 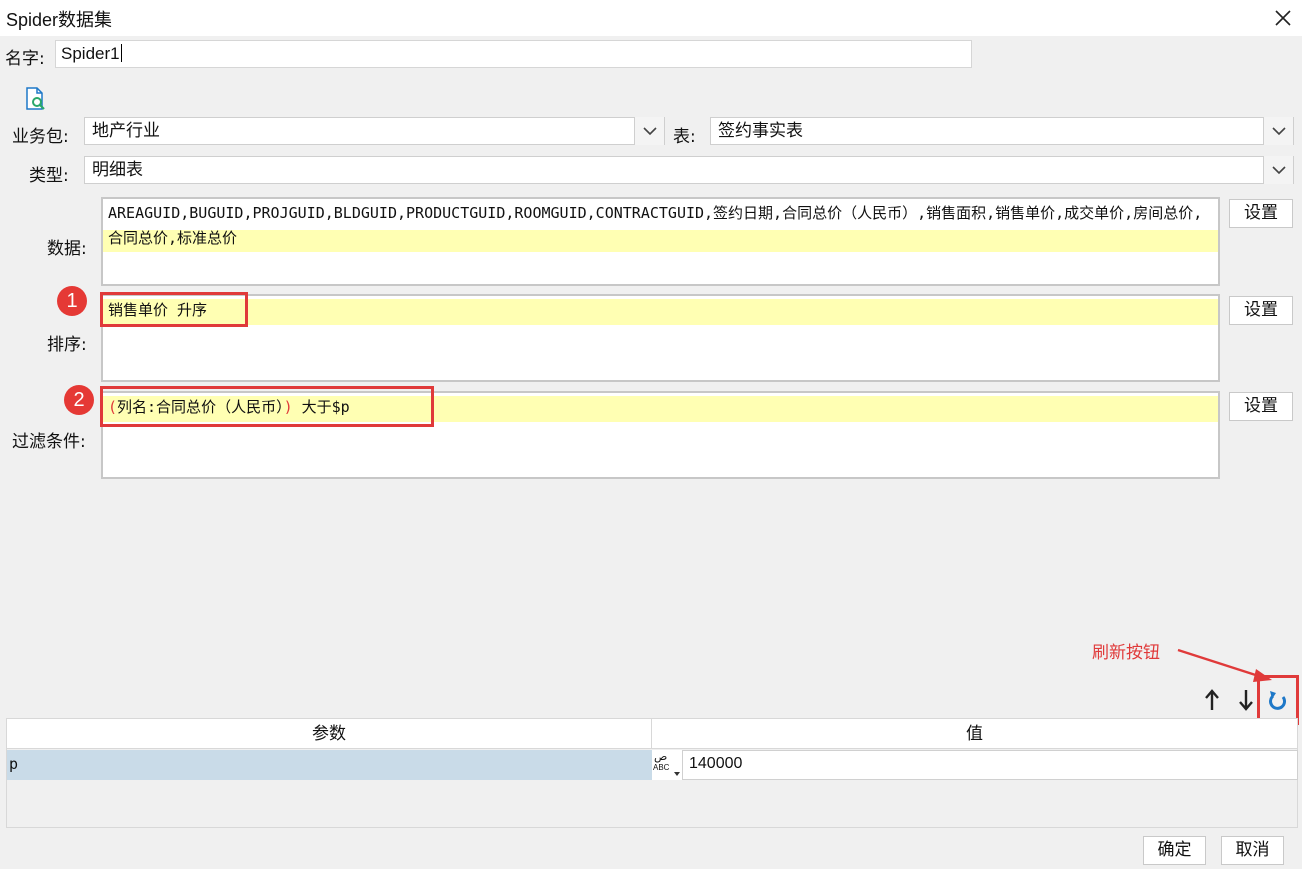 I want to click on type-dropdown-button, so click(x=1278, y=170).